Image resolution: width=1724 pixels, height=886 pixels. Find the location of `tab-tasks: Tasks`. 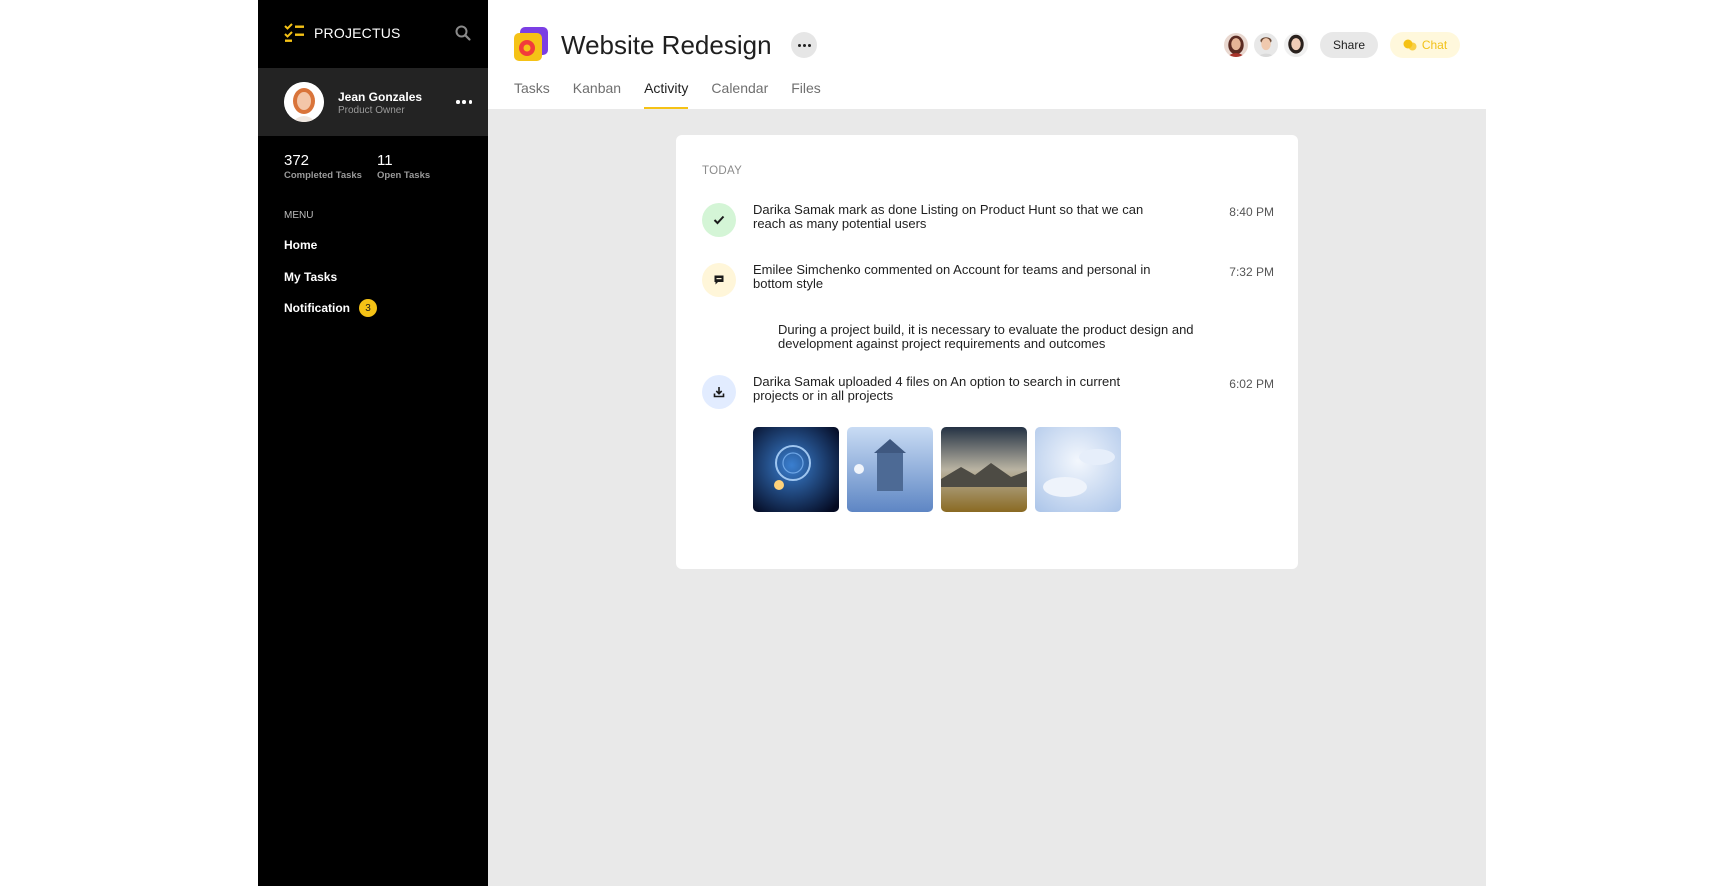

tab-tasks: Tasks is located at coordinates (532, 94).